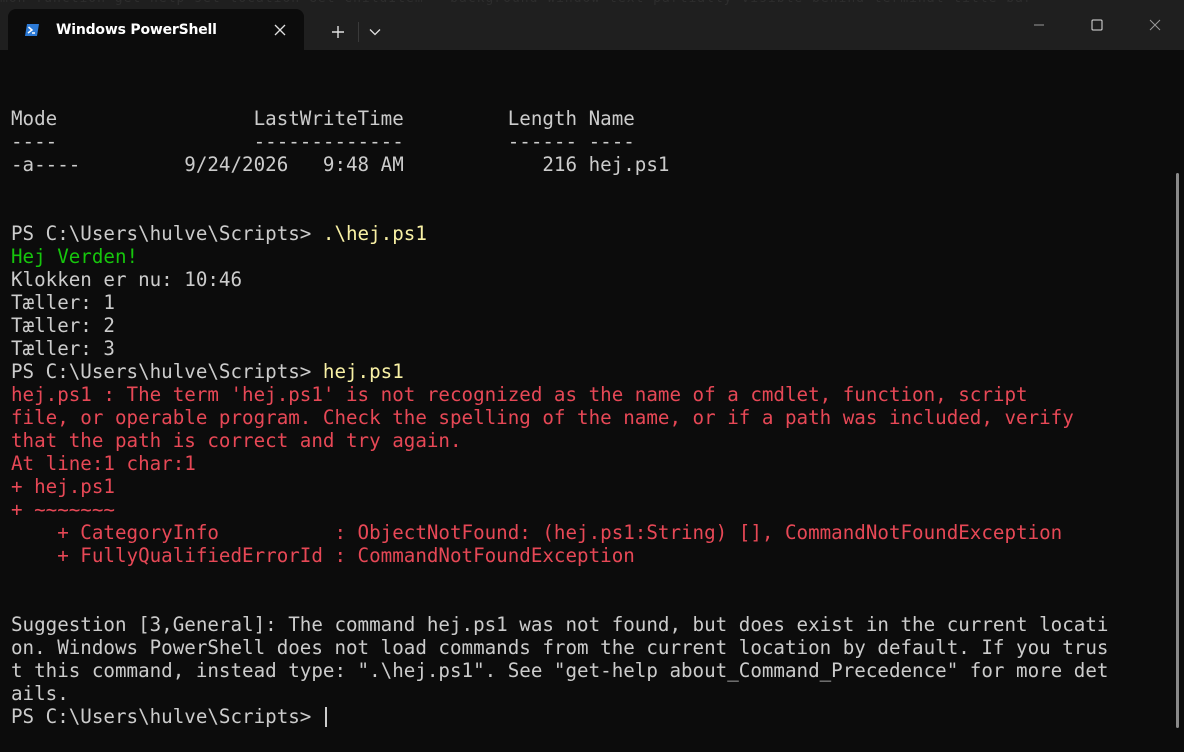 The image size is (1184, 752). What do you see at coordinates (323, 141) in the screenshot?
I see `listing-underline: ---- ------------- ------ ----` at bounding box center [323, 141].